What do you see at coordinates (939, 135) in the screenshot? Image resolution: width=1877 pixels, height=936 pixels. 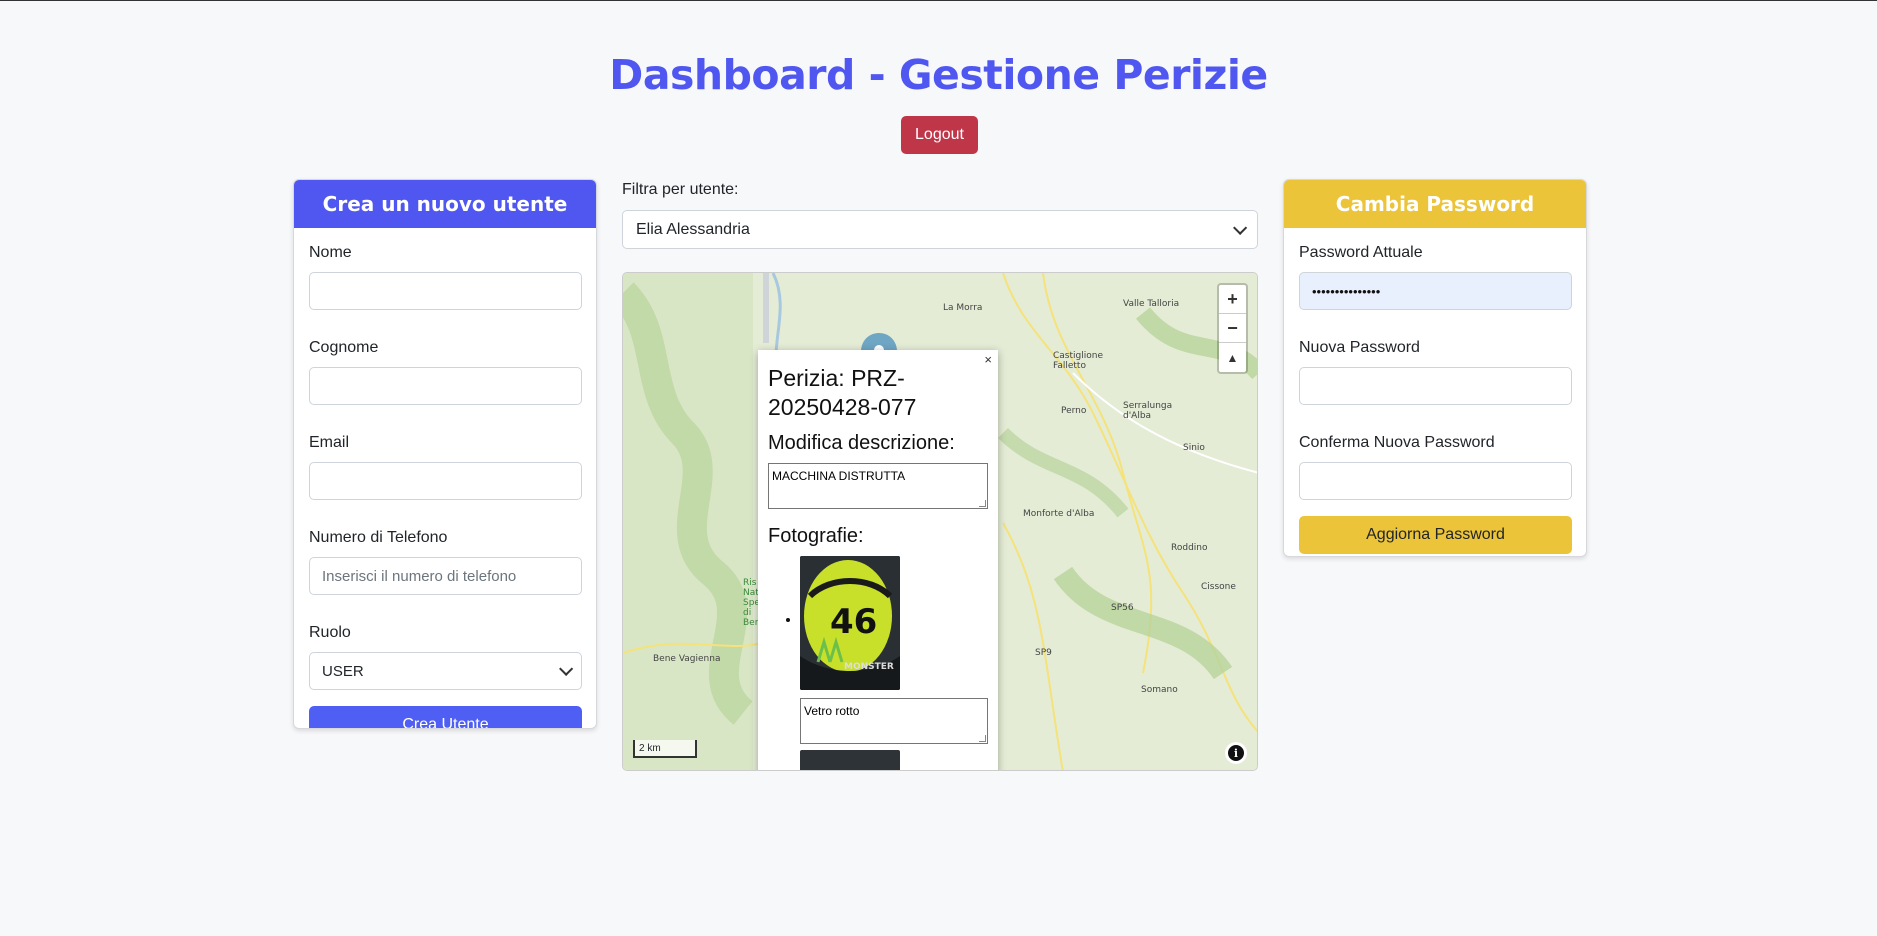 I see `logout-button: Logout` at bounding box center [939, 135].